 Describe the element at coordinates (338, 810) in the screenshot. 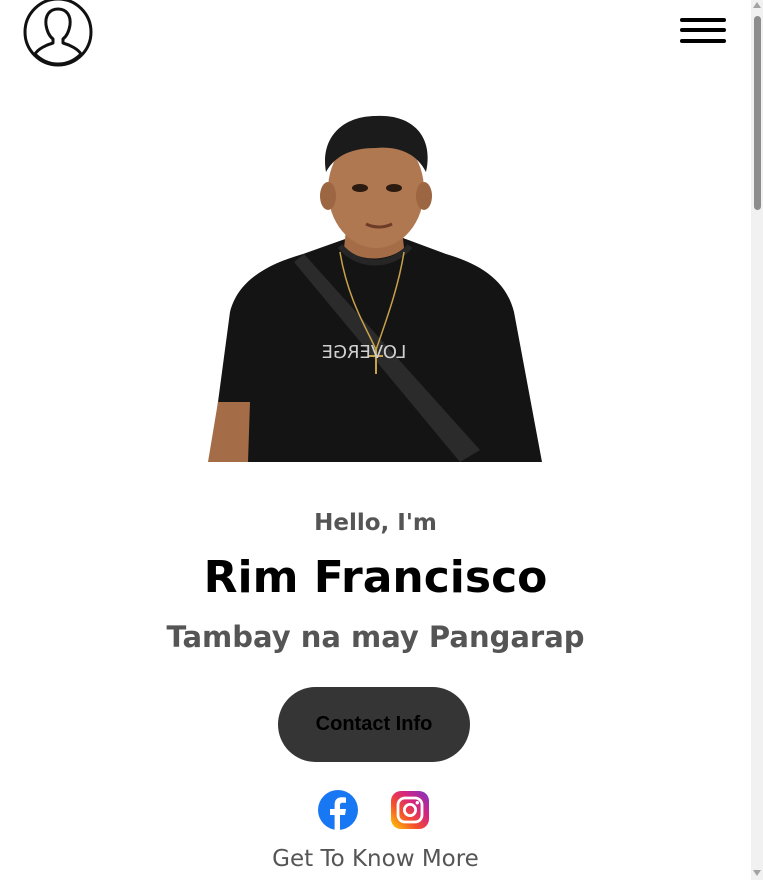

I see `facebook-icon` at that location.